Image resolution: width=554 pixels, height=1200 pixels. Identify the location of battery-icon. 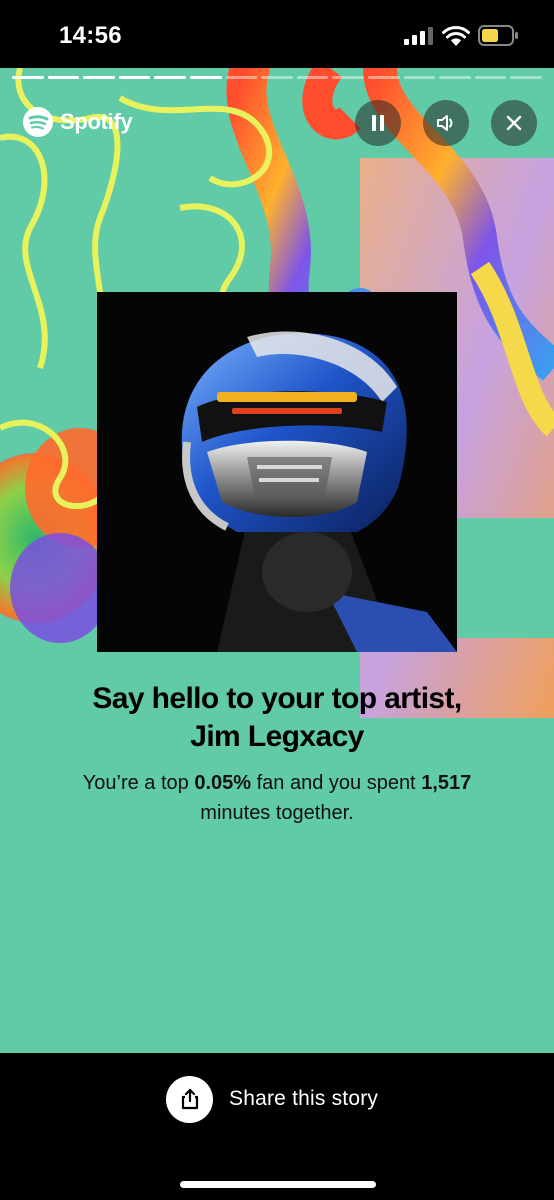
(498, 35).